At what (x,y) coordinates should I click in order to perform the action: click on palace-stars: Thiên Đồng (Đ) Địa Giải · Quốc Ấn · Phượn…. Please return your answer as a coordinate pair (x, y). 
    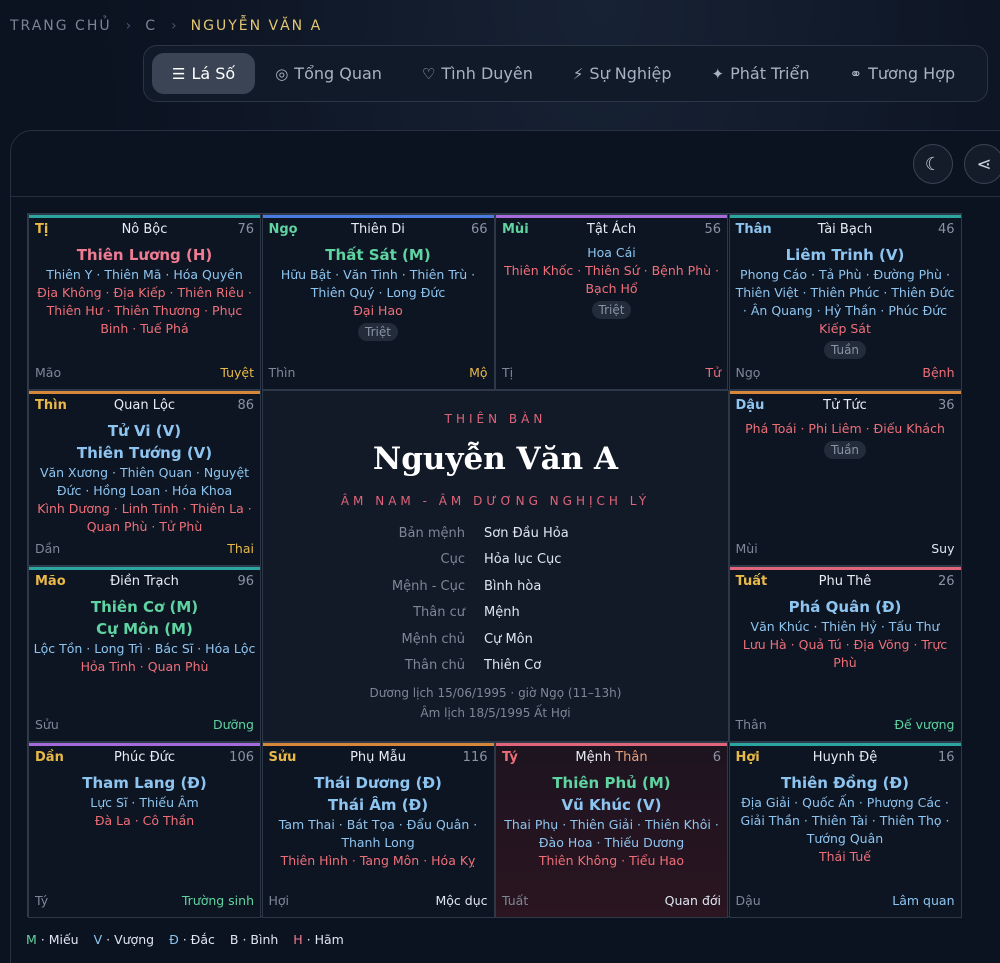
    Looking at the image, I should click on (845, 819).